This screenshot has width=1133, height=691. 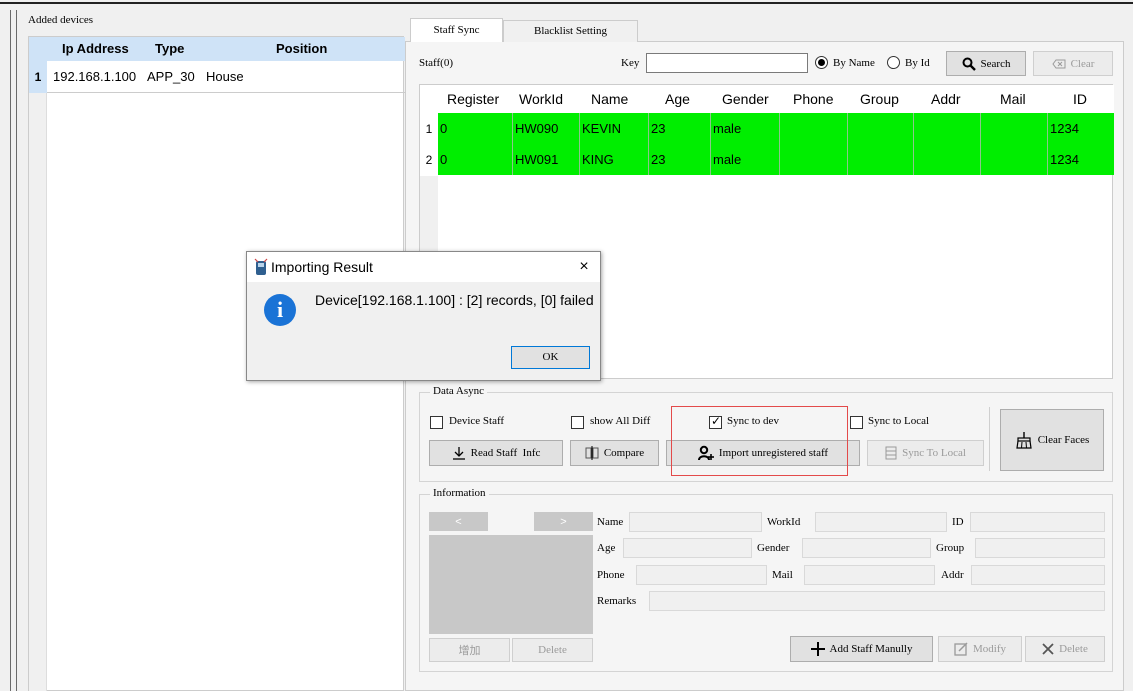 What do you see at coordinates (969, 64) in the screenshot?
I see `search-icon` at bounding box center [969, 64].